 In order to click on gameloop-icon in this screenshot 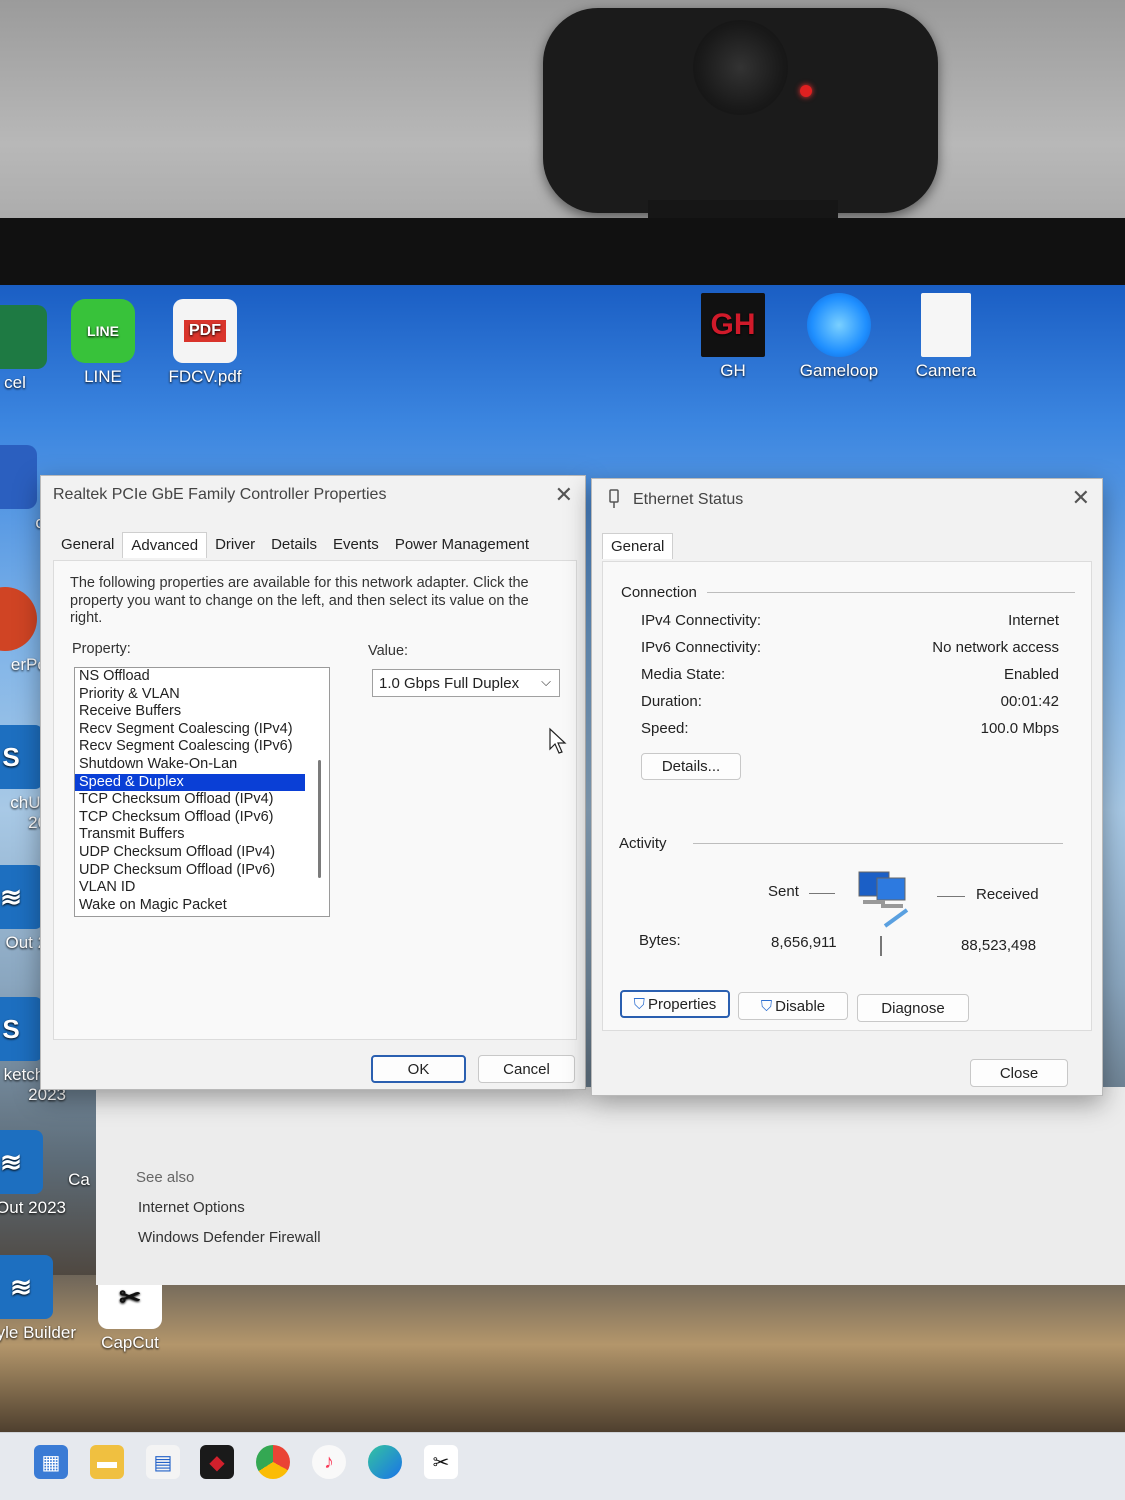, I will do `click(839, 325)`.